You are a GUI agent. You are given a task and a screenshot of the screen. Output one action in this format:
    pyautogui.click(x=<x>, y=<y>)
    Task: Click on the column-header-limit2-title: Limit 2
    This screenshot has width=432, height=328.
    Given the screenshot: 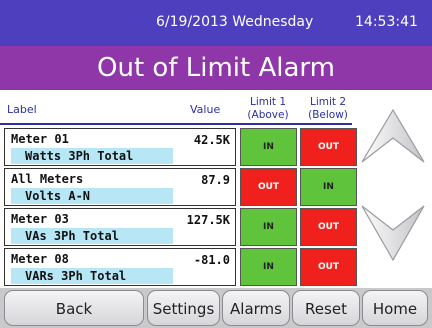 What is the action you would take?
    pyautogui.click(x=328, y=102)
    